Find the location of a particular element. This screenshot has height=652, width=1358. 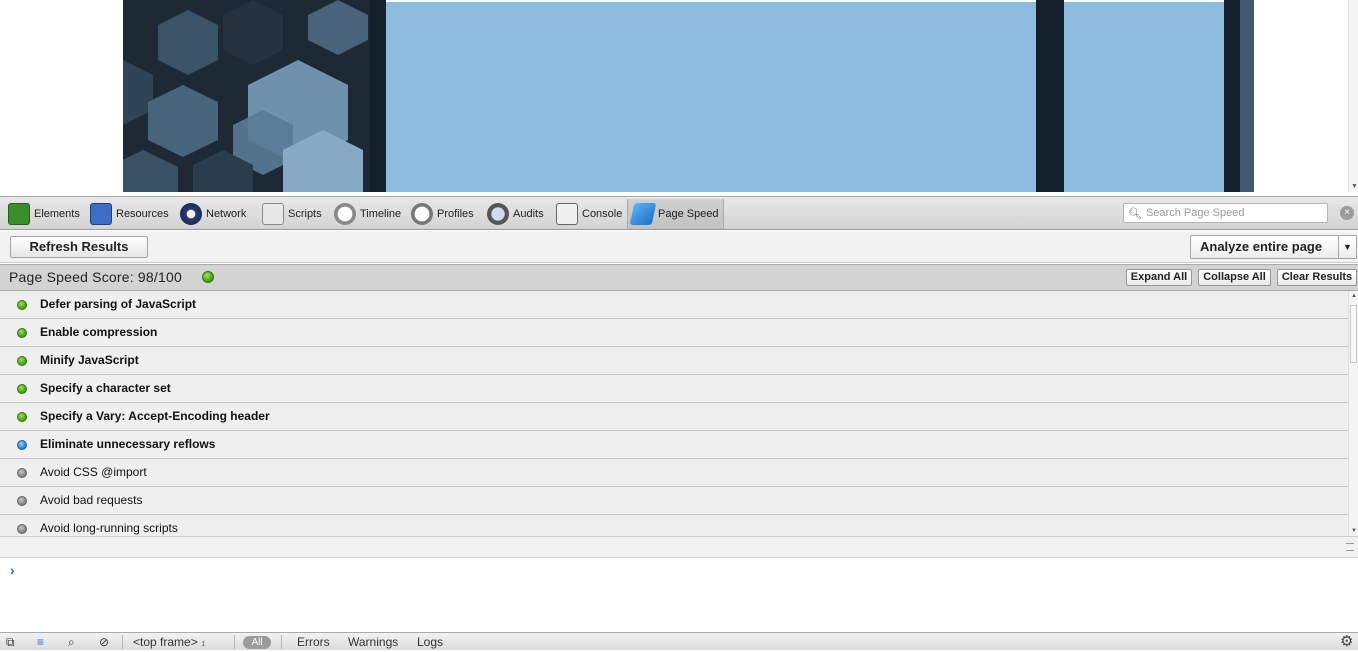

tab-label: Elements is located at coordinates (57, 214).